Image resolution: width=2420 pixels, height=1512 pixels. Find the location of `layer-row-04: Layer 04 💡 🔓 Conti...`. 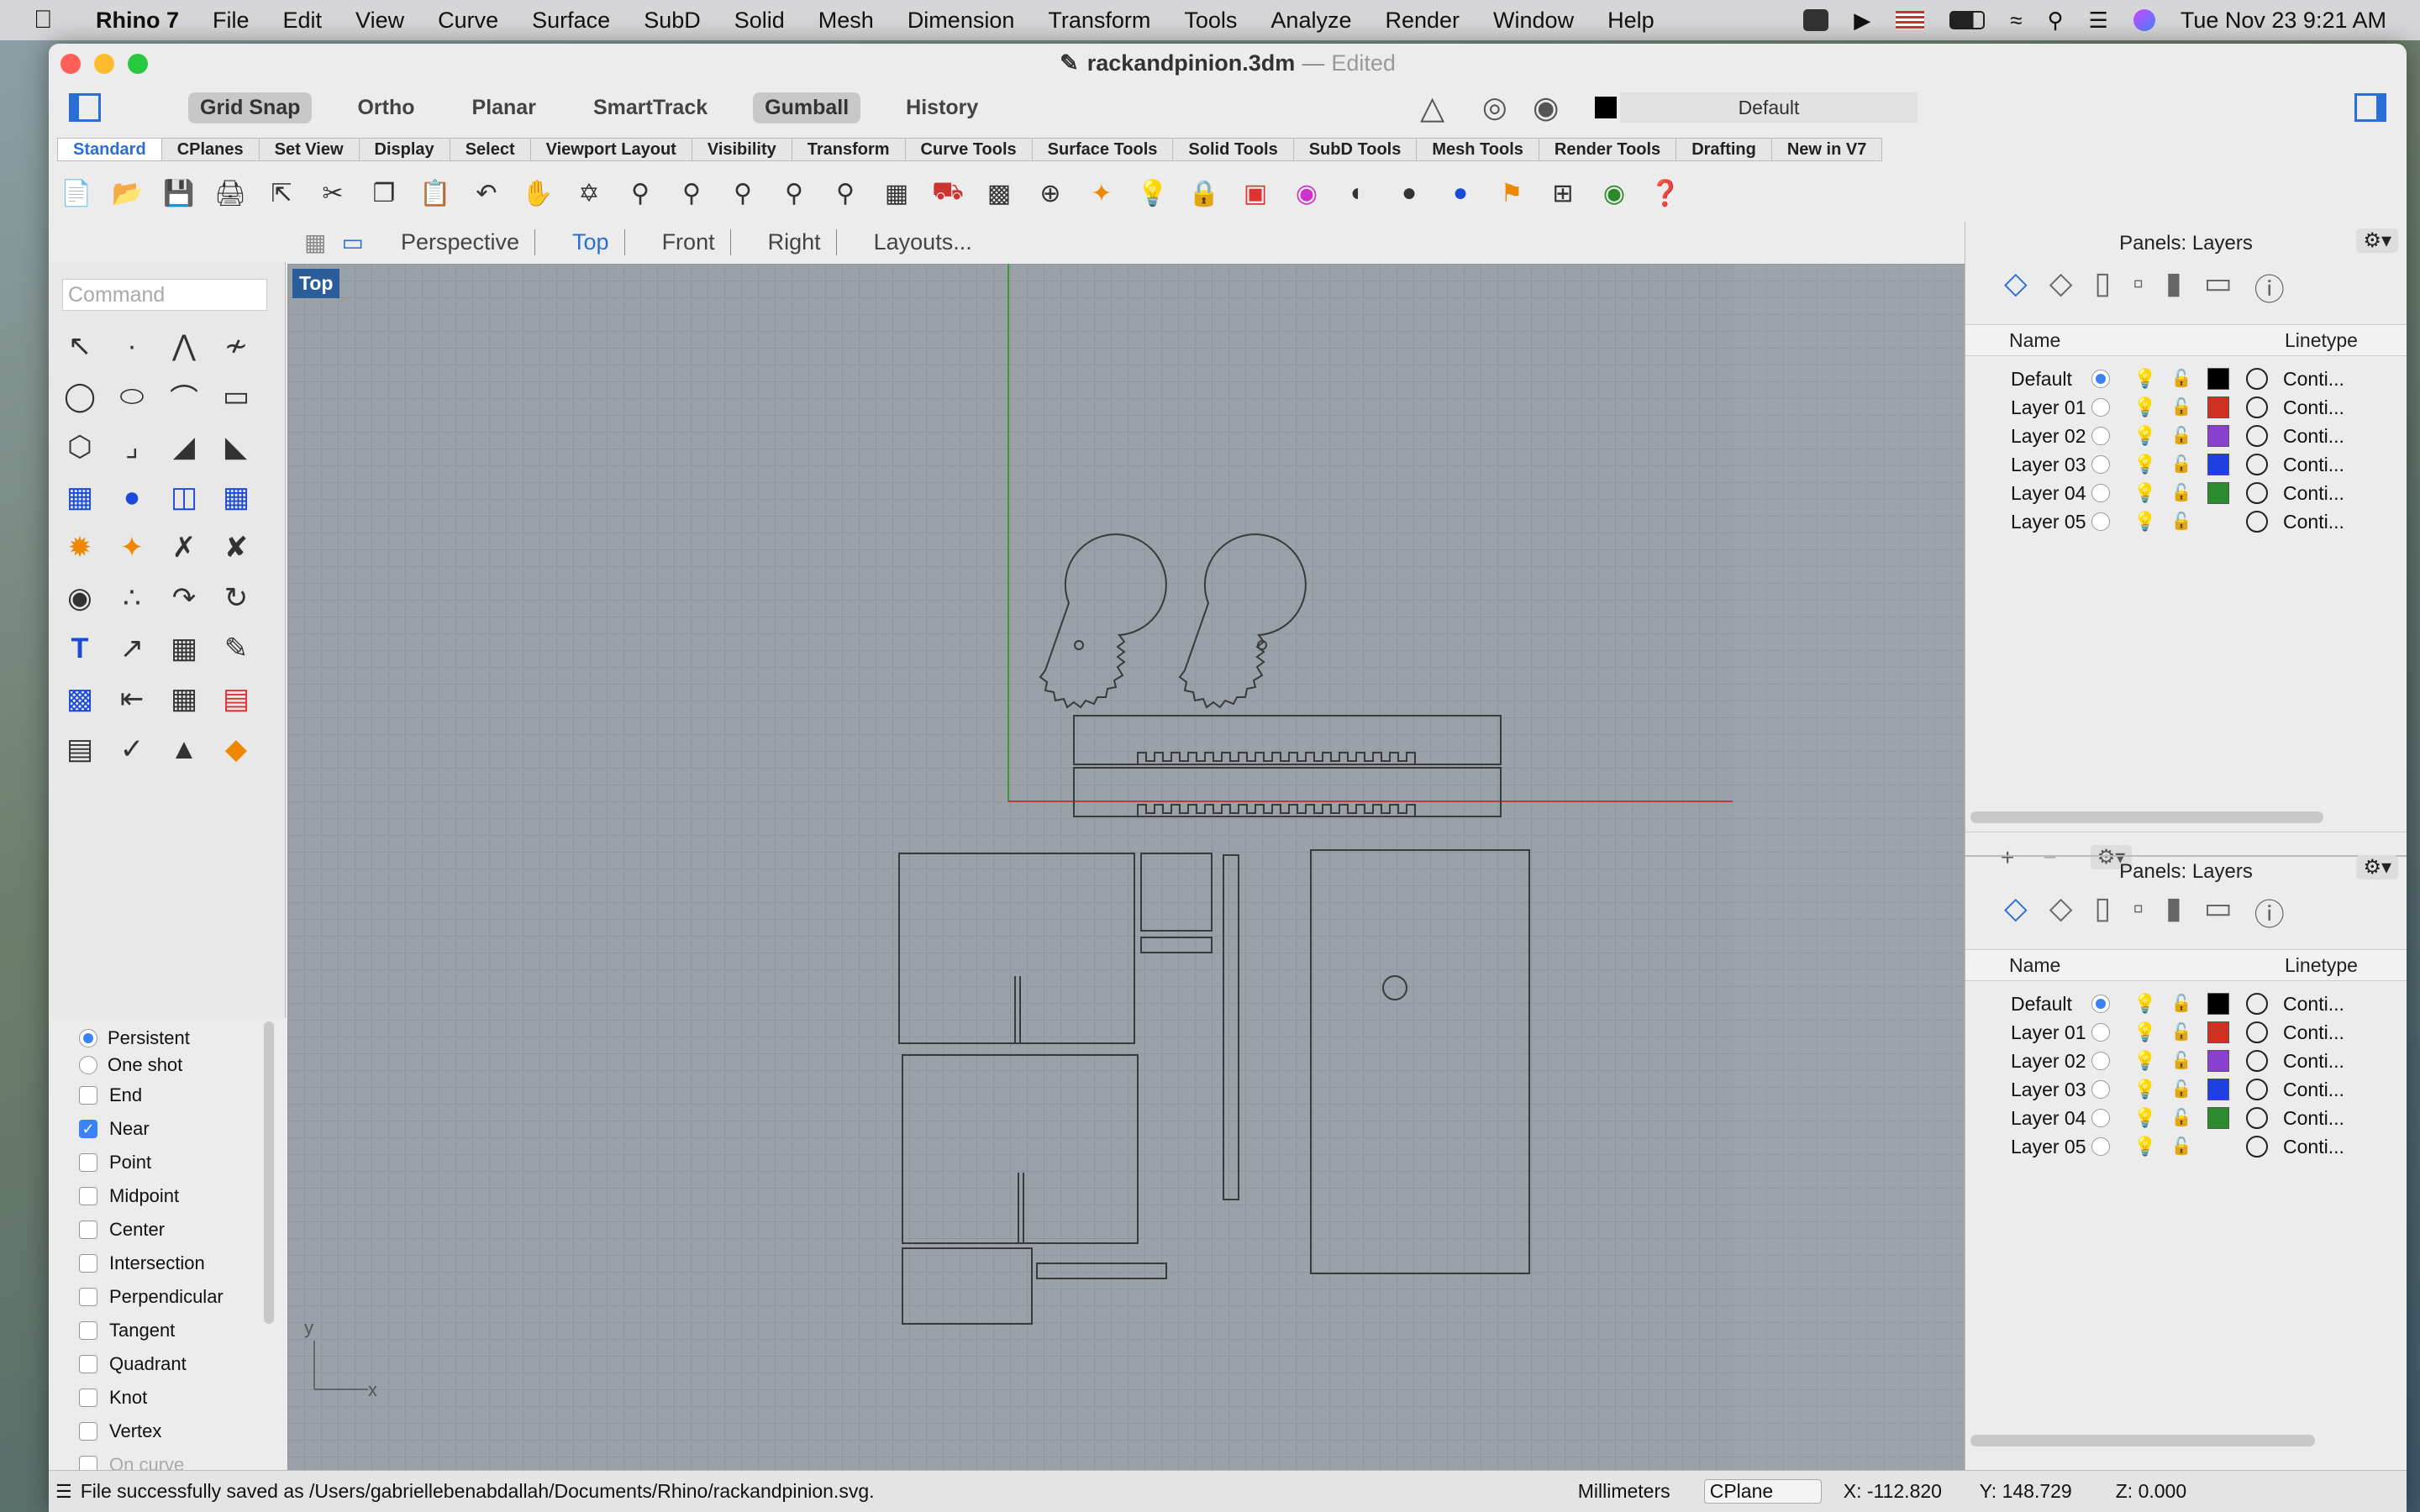

layer-row-04: Layer 04 💡 🔓 Conti... is located at coordinates (2186, 493).